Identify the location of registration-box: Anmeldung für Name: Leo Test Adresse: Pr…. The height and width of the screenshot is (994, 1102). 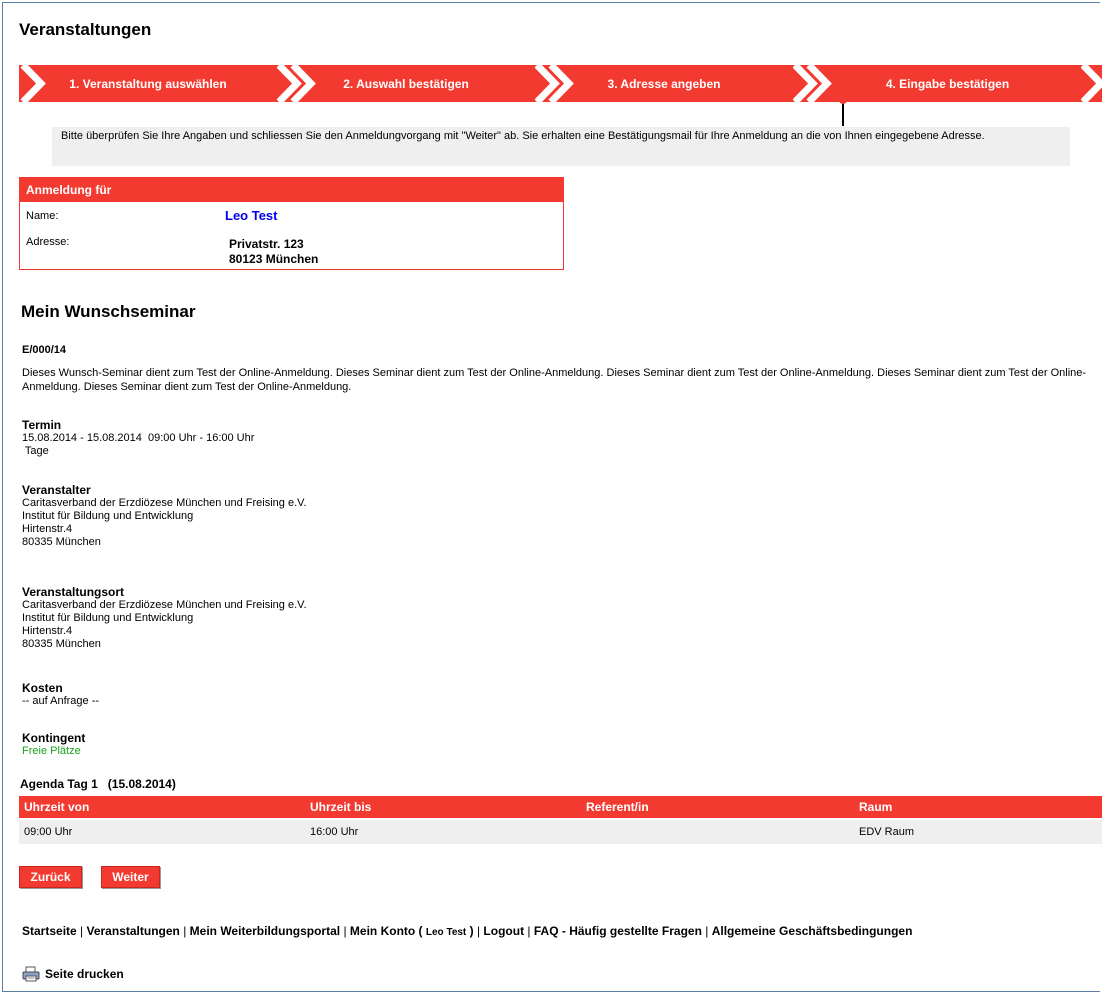
(291, 223).